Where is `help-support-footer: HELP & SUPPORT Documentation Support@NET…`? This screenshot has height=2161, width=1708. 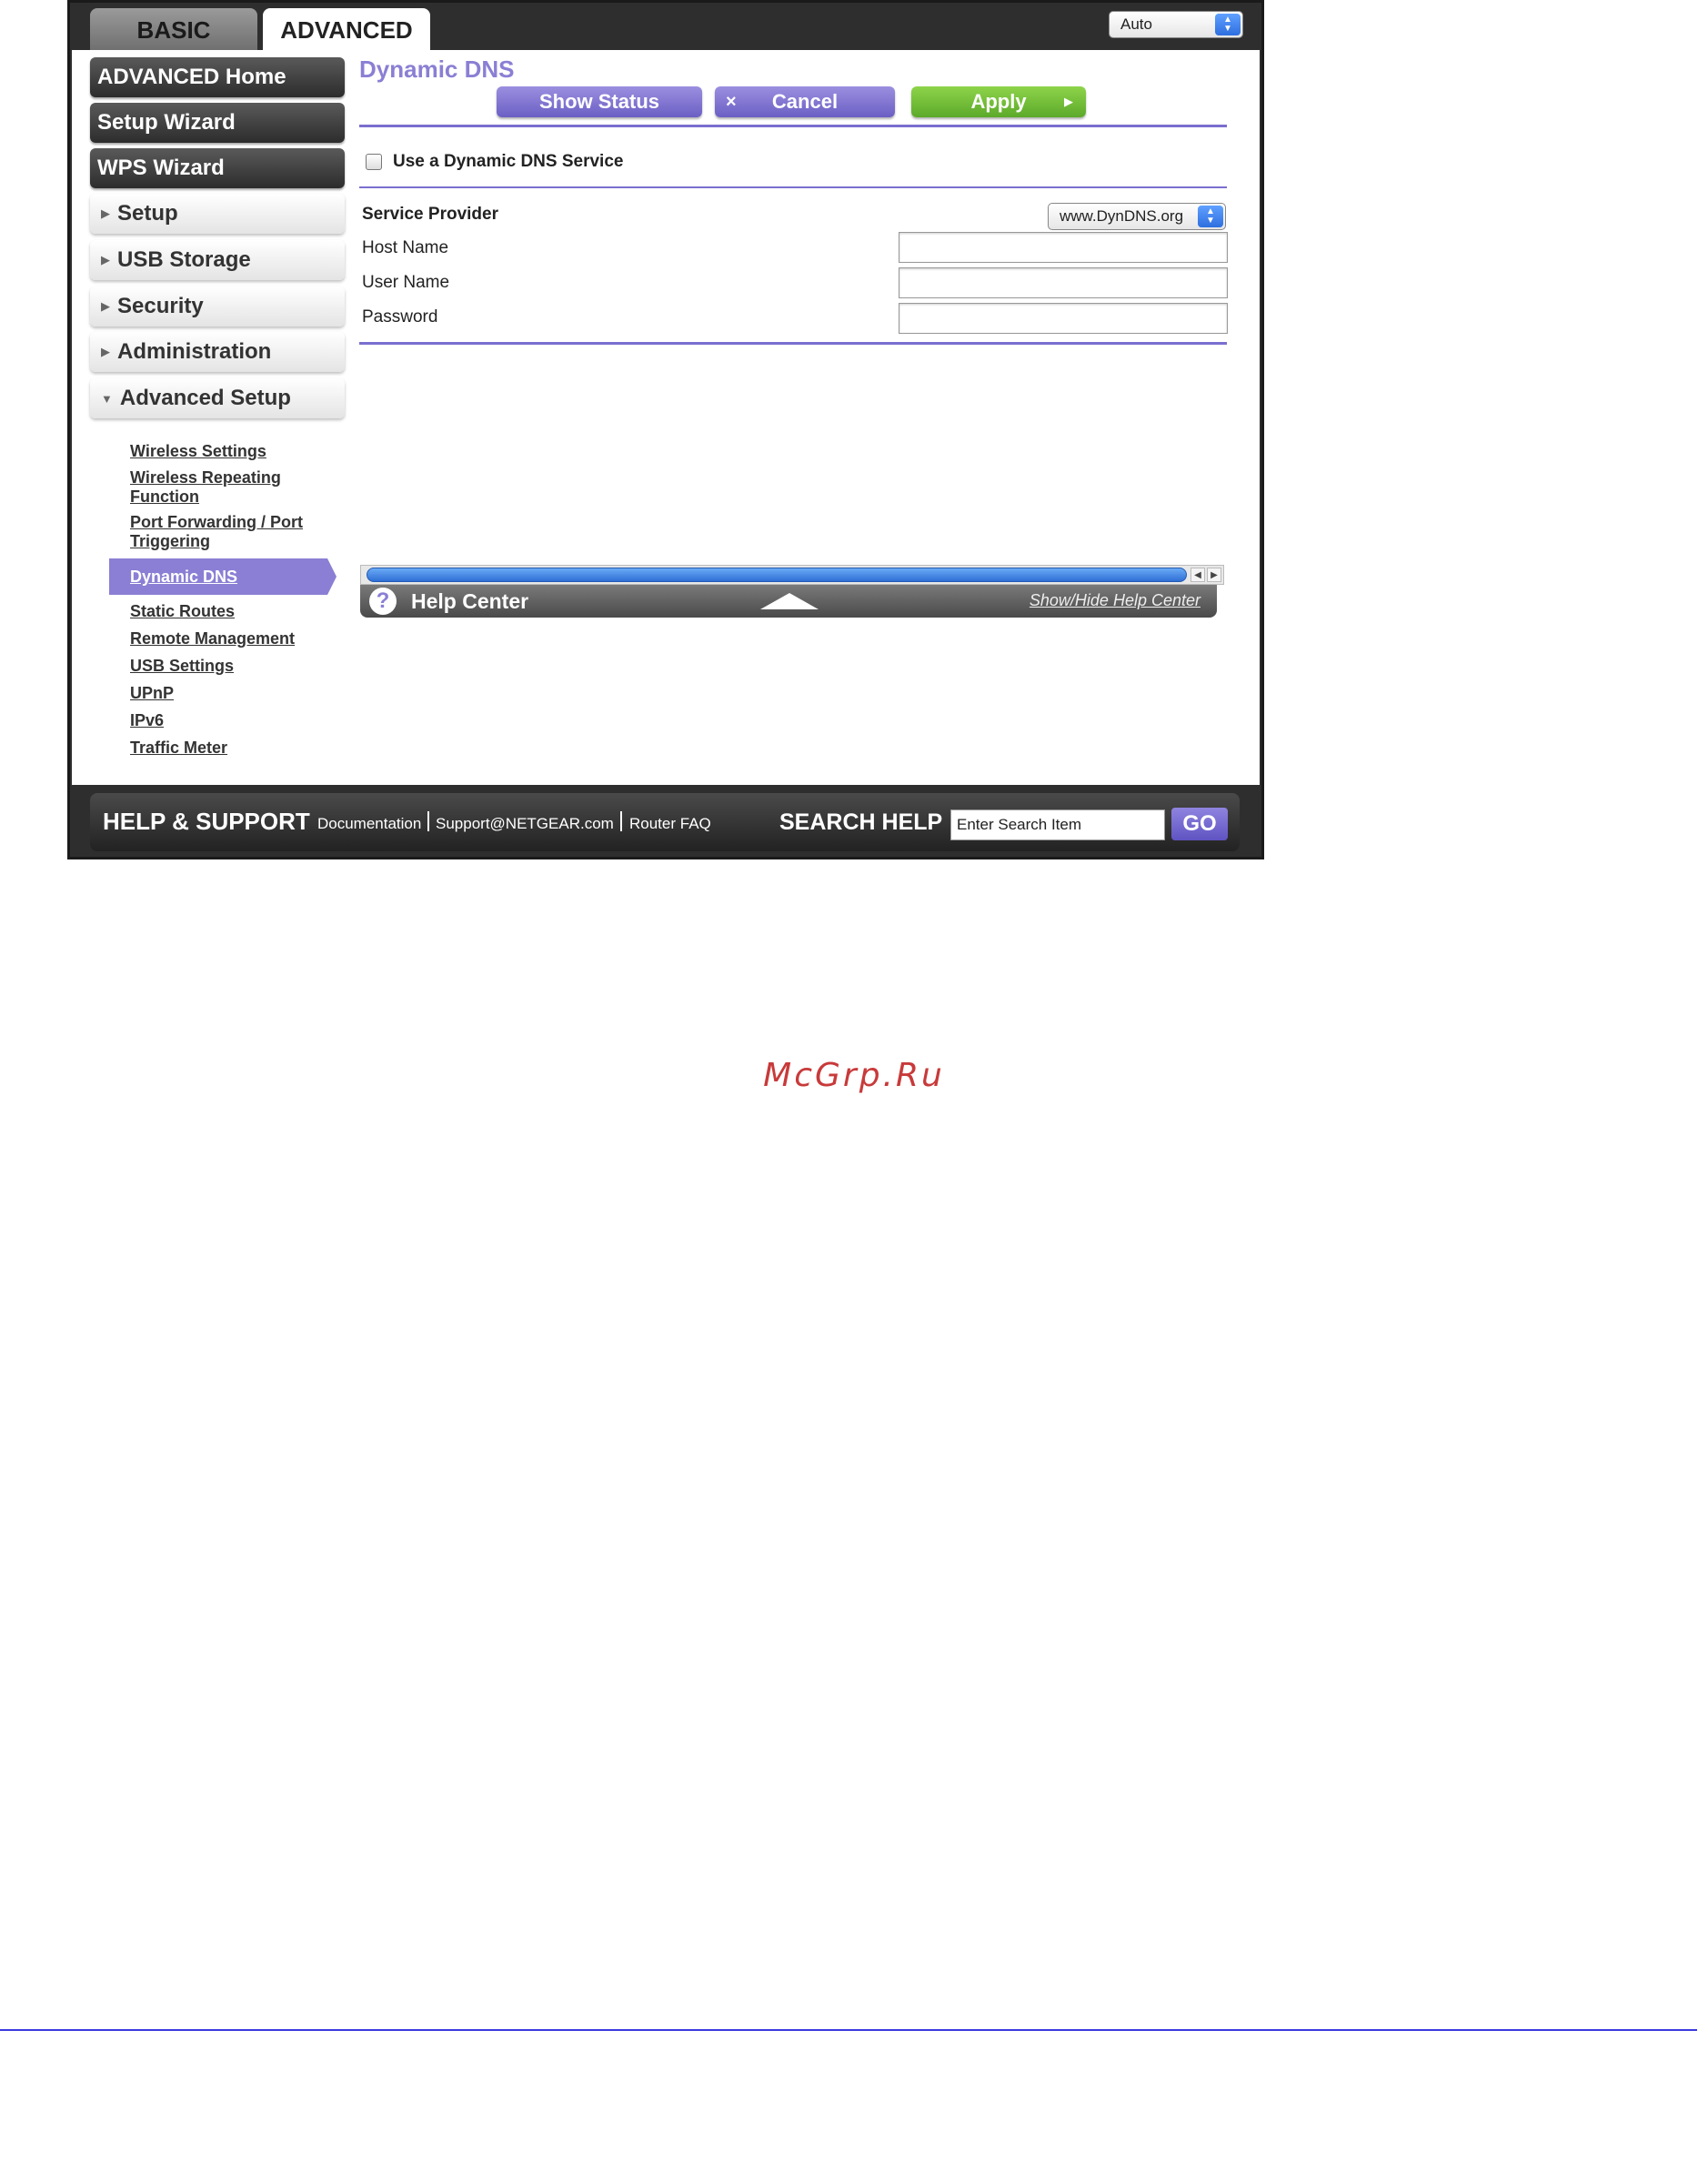 help-support-footer: HELP & SUPPORT Documentation Support@NET… is located at coordinates (665, 822).